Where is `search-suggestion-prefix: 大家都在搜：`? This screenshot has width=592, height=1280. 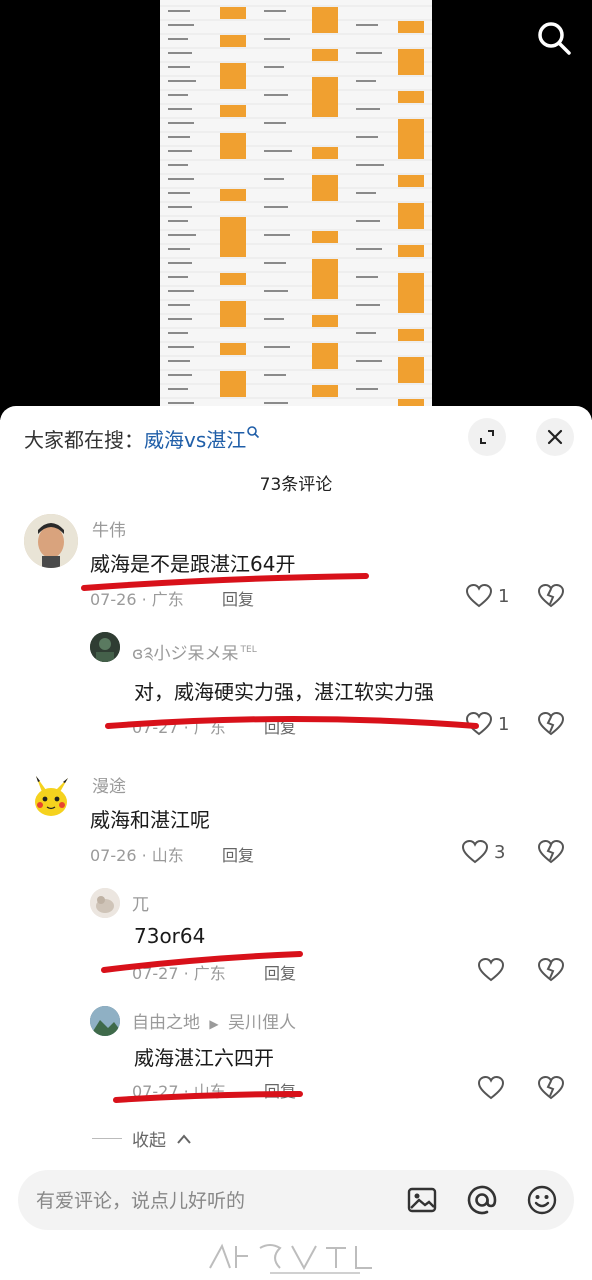
search-suggestion-prefix: 大家都在搜： is located at coordinates (84, 440).